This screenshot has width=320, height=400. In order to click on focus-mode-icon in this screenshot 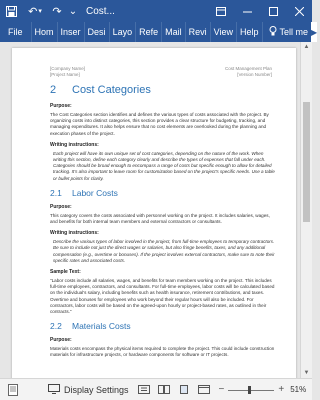, I will do `click(144, 390)`.